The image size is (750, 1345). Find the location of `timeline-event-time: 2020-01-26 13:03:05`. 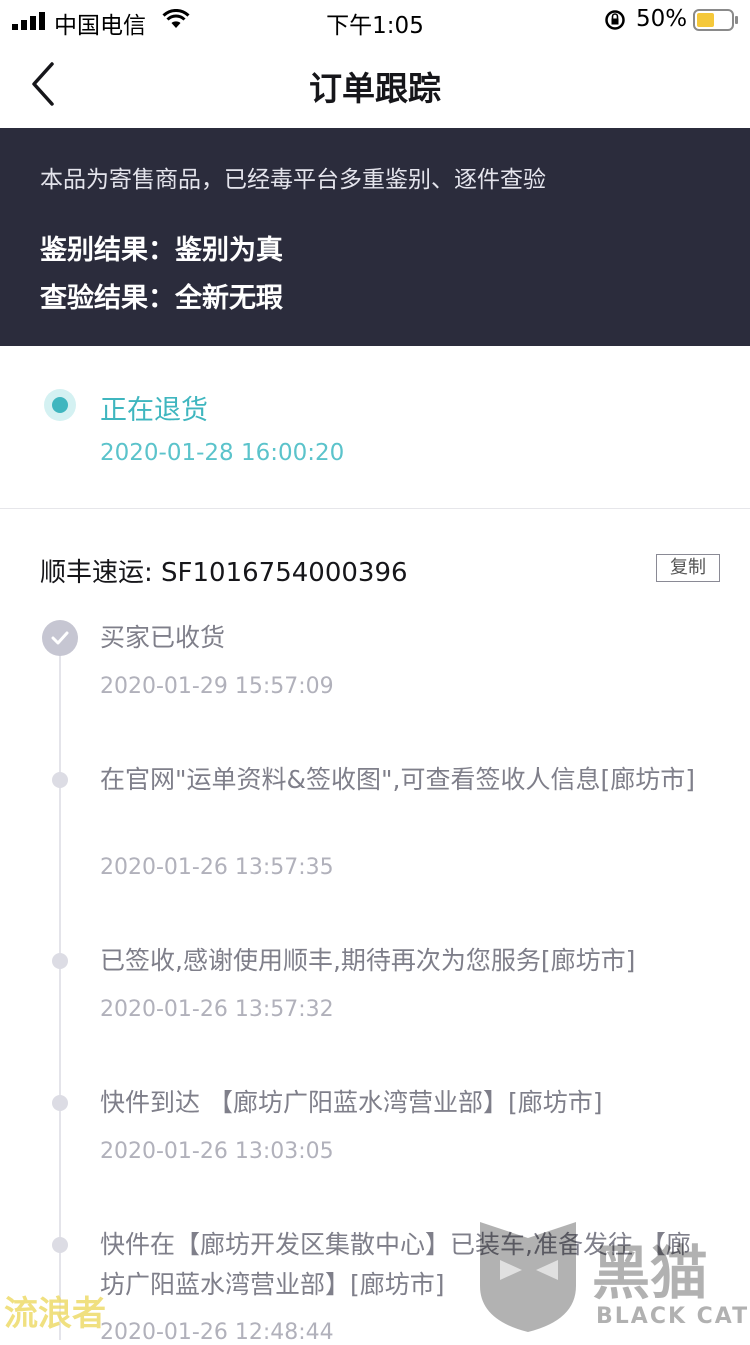

timeline-event-time: 2020-01-26 13:03:05 is located at coordinates (217, 1151).